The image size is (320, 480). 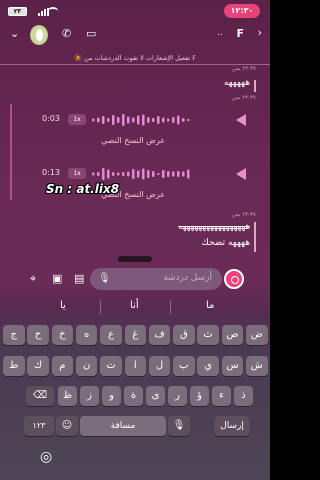 I want to click on voice-duration: 0:13, so click(x=51, y=172).